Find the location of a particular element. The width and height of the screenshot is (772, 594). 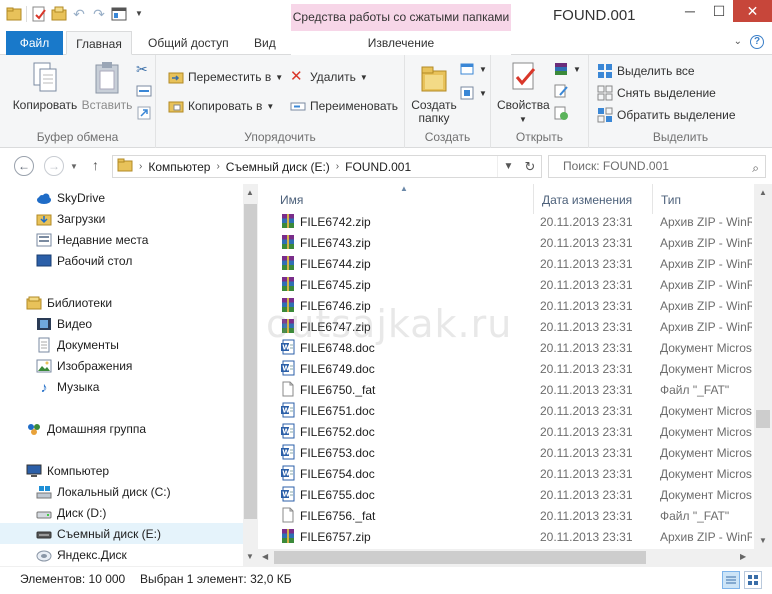

forward-button: → is located at coordinates (54, 166).